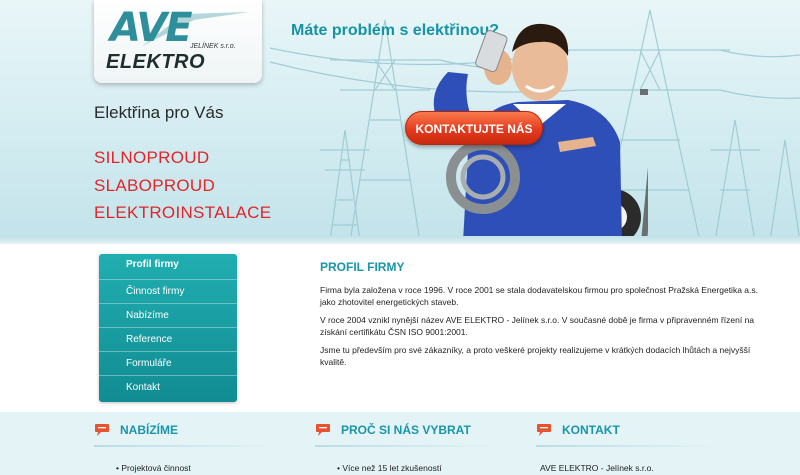 This screenshot has width=800, height=475. I want to click on service-item: SLABOPROUD, so click(155, 185).